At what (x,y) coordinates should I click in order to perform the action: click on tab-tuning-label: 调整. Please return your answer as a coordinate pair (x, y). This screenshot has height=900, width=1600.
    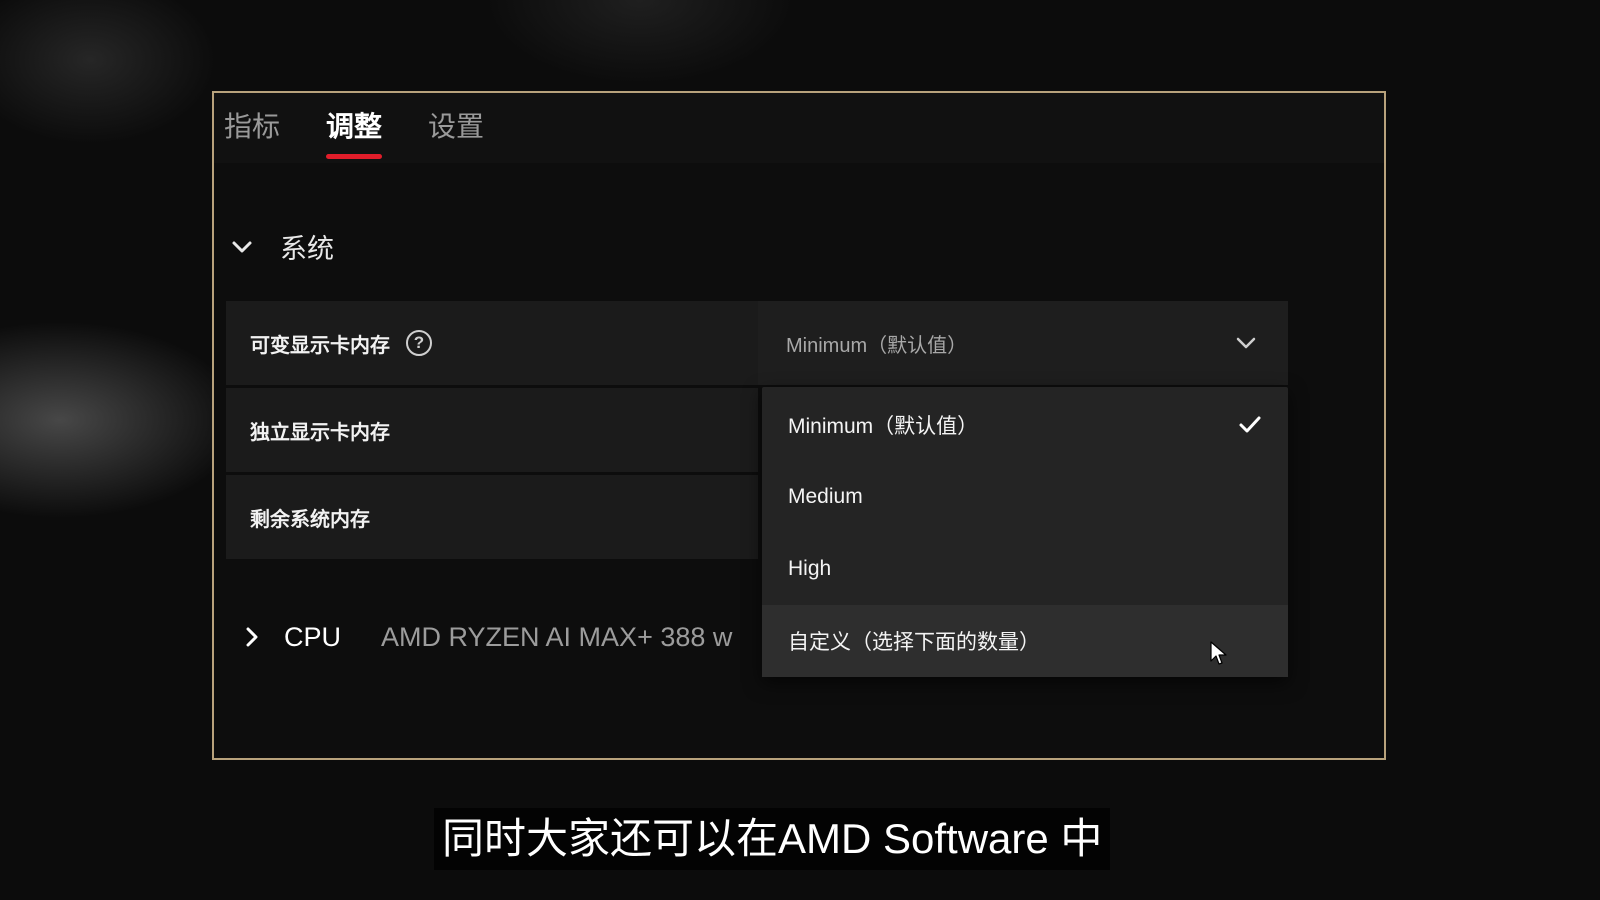
    Looking at the image, I should click on (354, 126).